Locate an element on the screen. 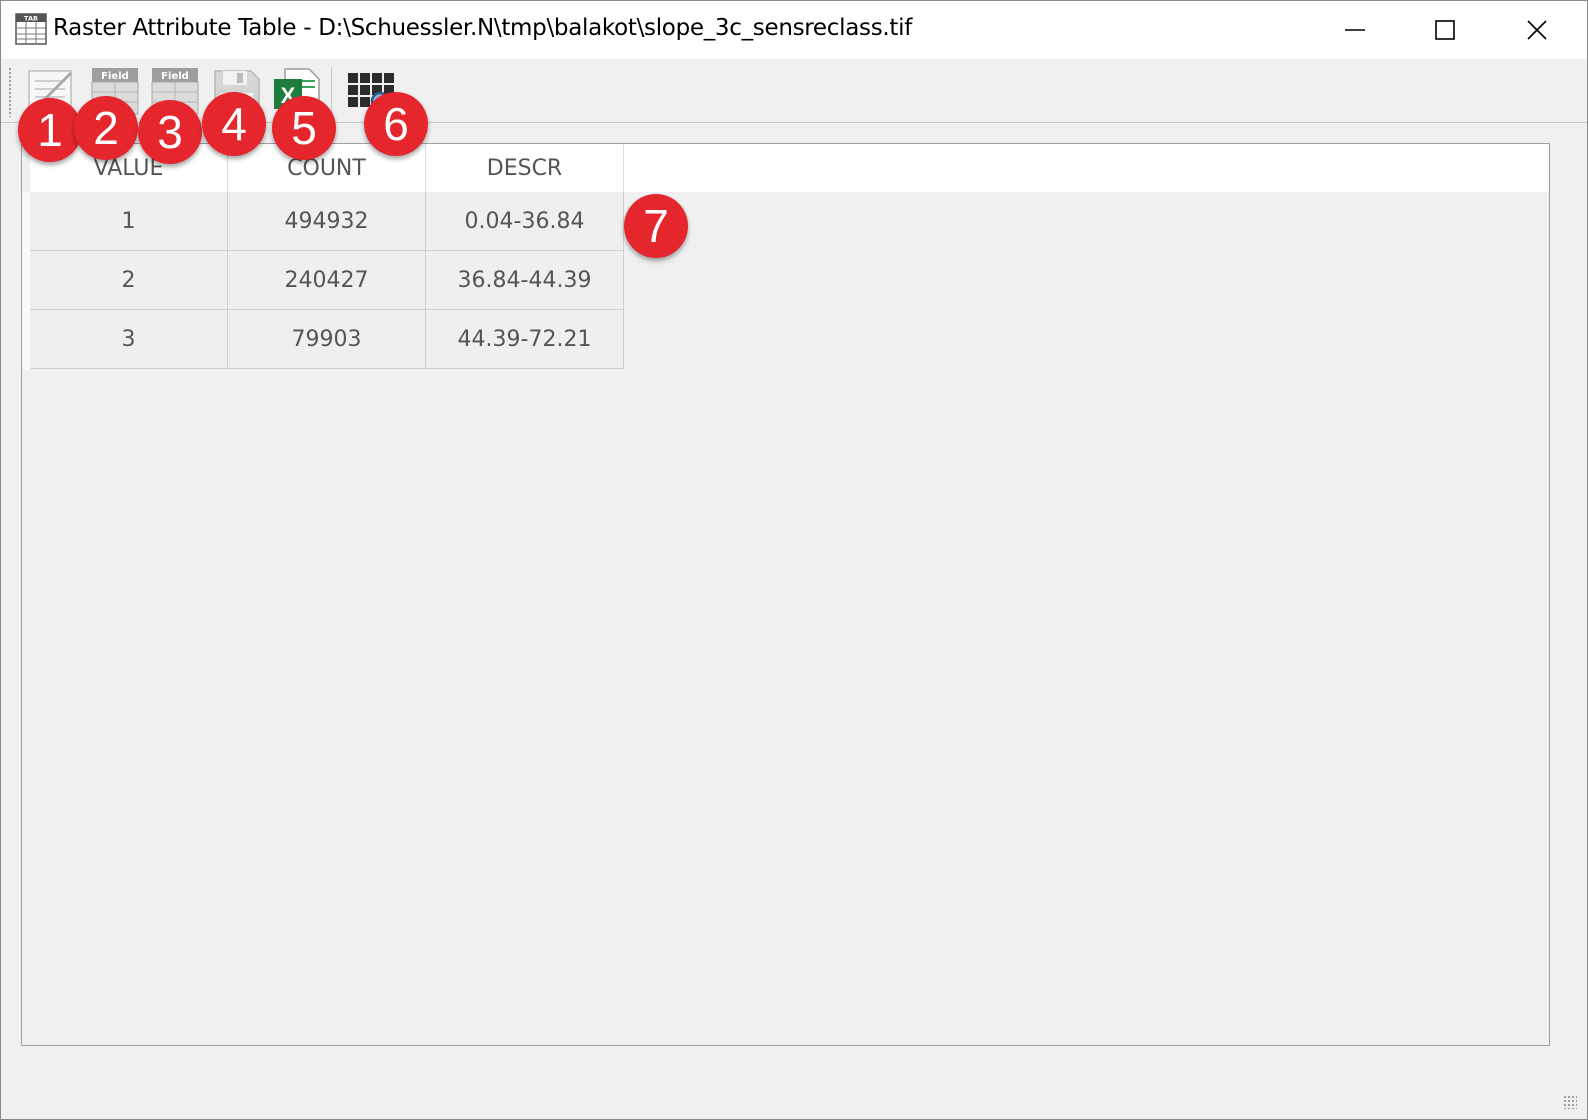 The width and height of the screenshot is (1588, 1120). close-button is located at coordinates (1537, 30).